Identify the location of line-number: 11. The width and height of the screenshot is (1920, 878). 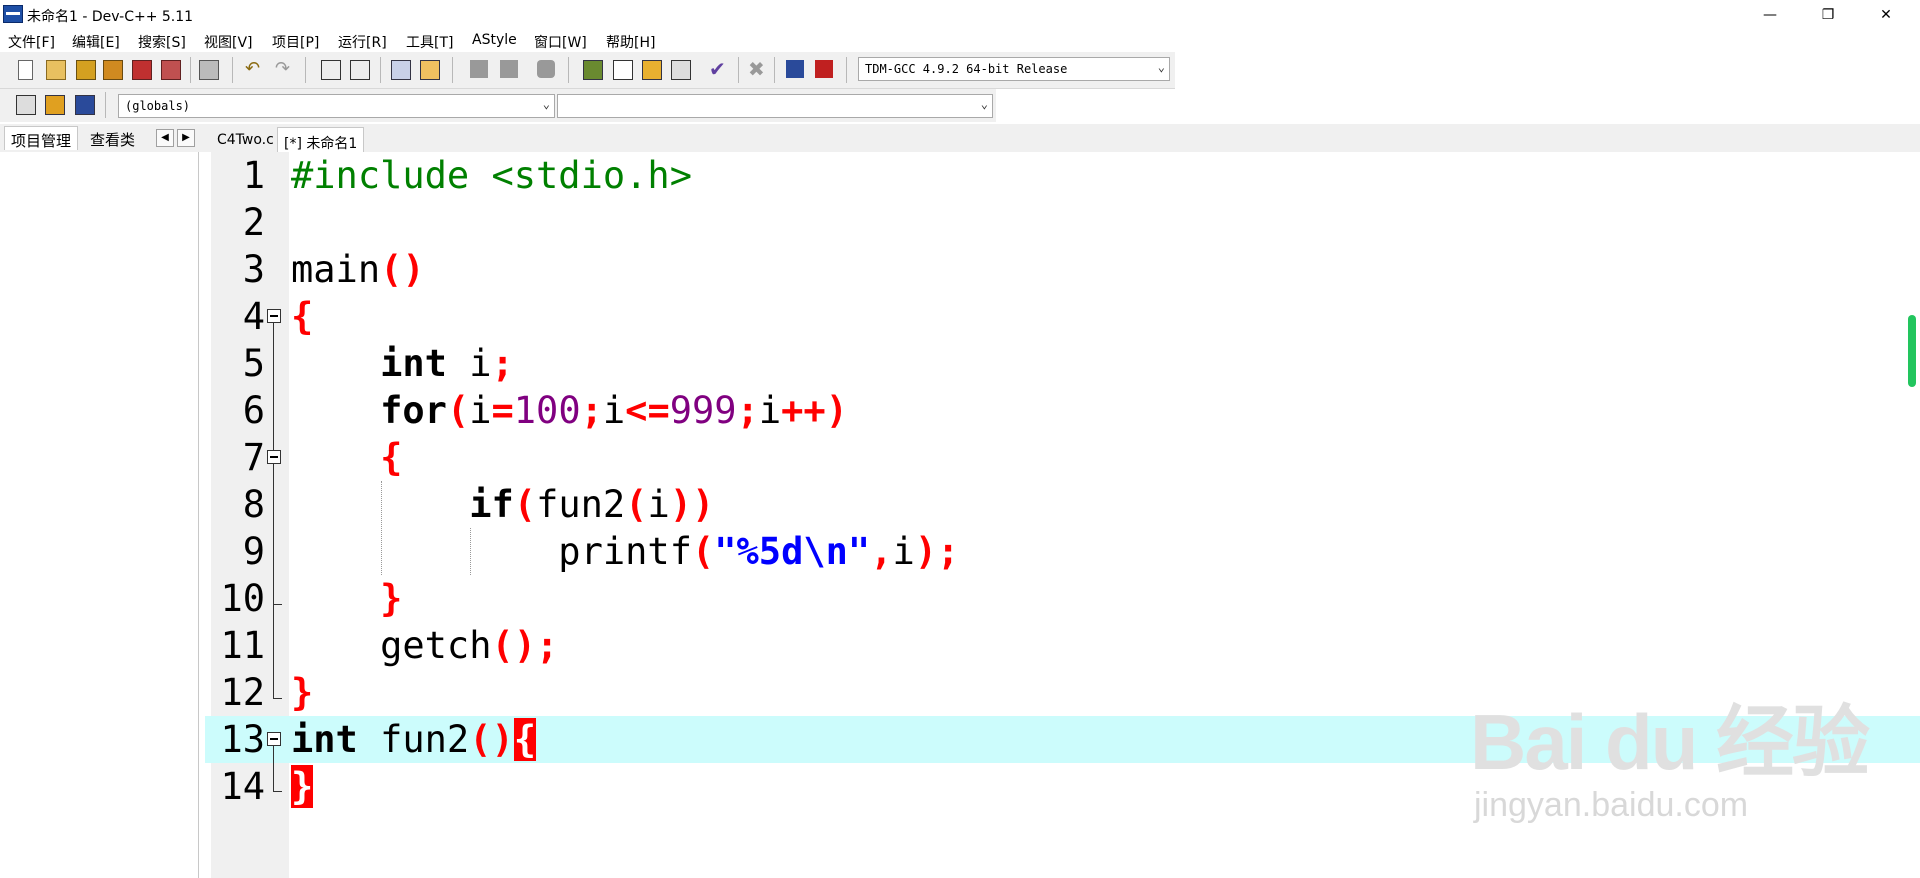
(242, 645).